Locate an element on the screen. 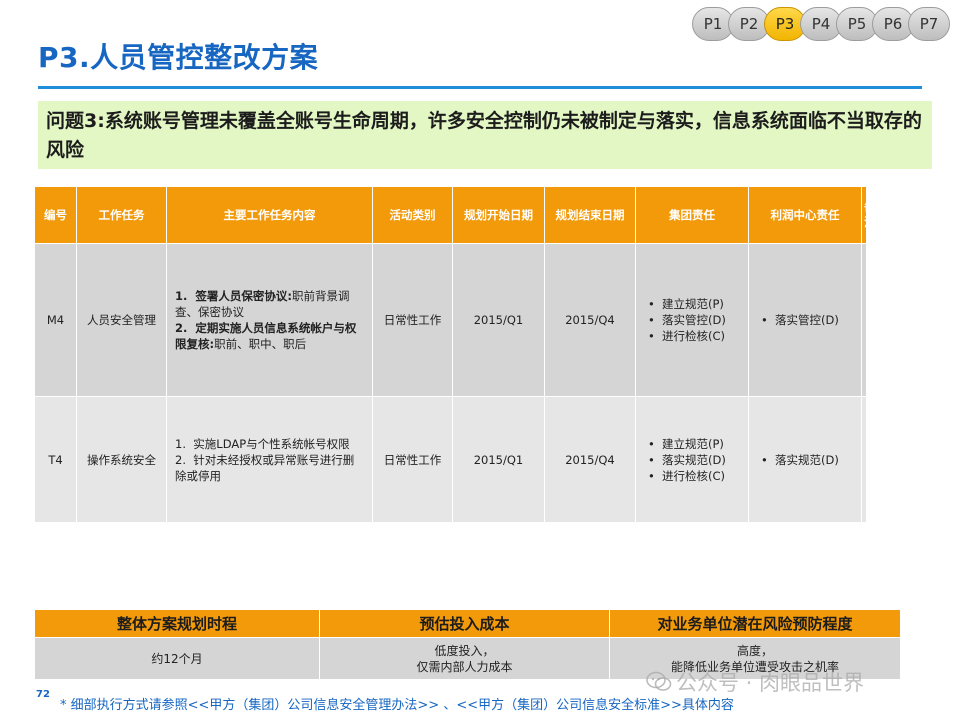  header-category: 活动类别 is located at coordinates (412, 215).